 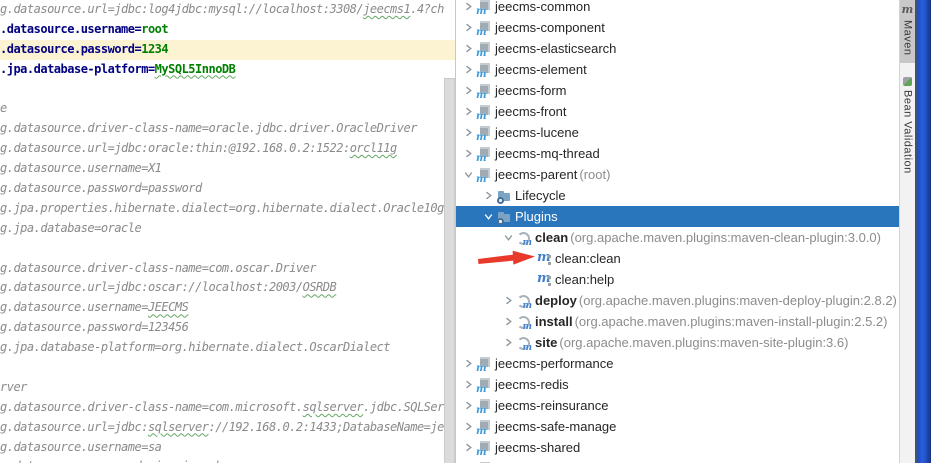 I want to click on editor-line: .datasource.username=root, so click(x=224, y=30).